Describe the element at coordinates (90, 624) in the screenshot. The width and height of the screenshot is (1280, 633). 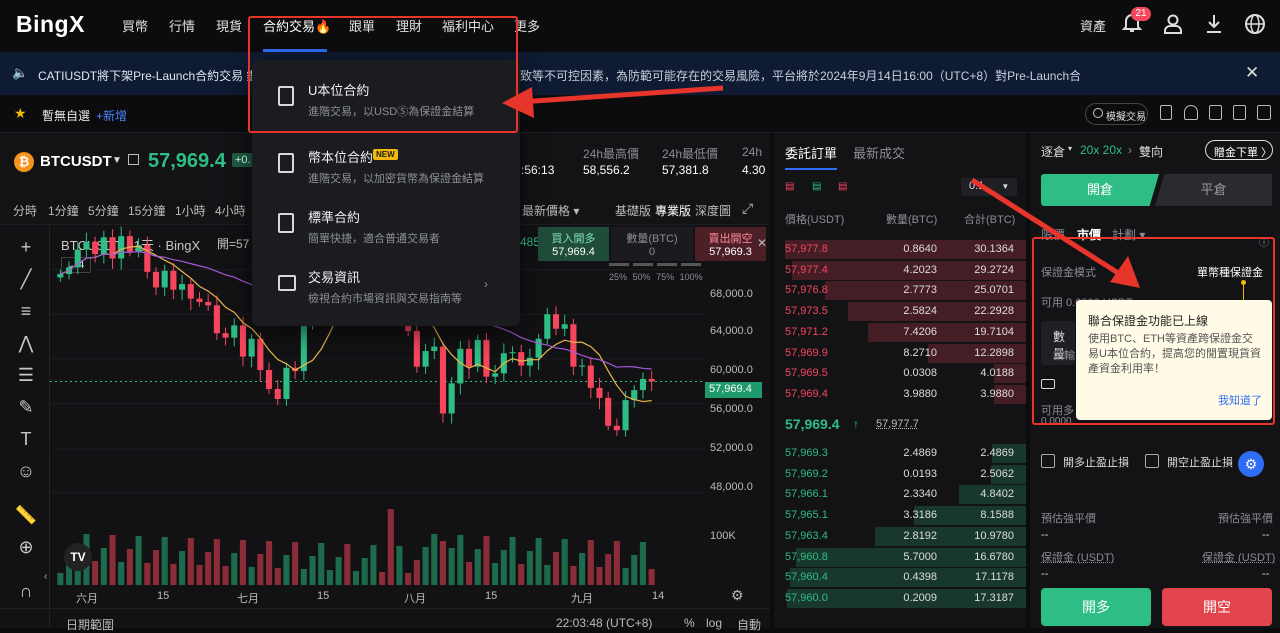
I see `date-range-button: 日期範圍` at that location.